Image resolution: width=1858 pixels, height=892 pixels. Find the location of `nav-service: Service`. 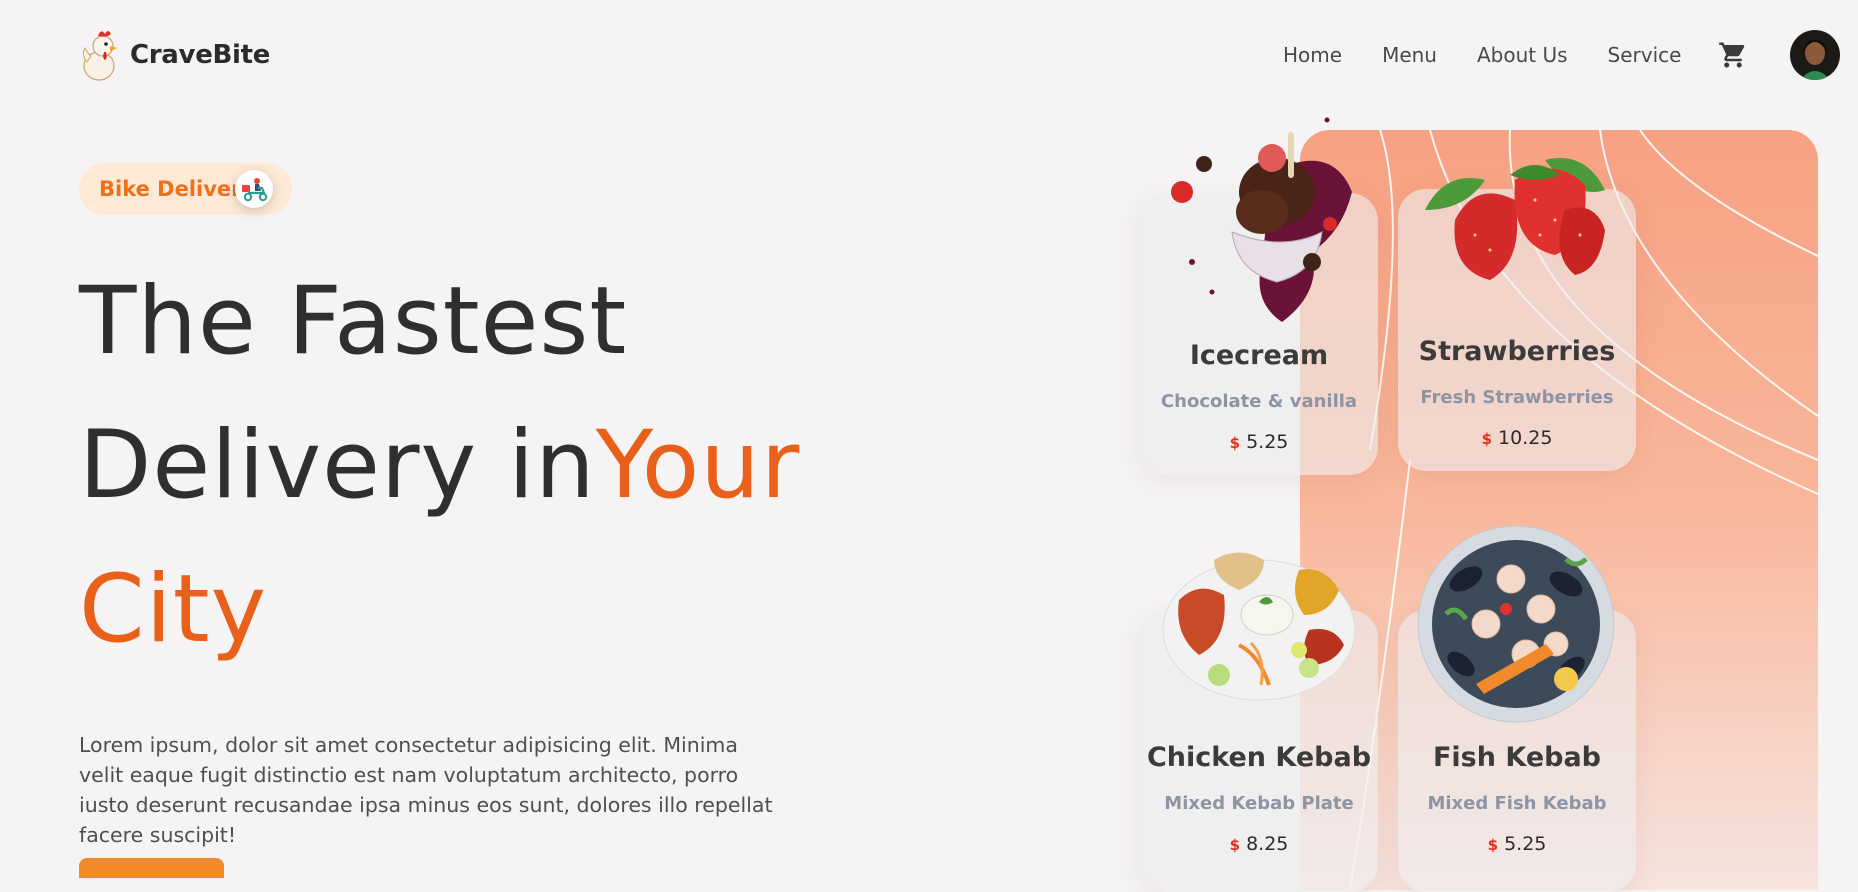

nav-service: Service is located at coordinates (1645, 55).